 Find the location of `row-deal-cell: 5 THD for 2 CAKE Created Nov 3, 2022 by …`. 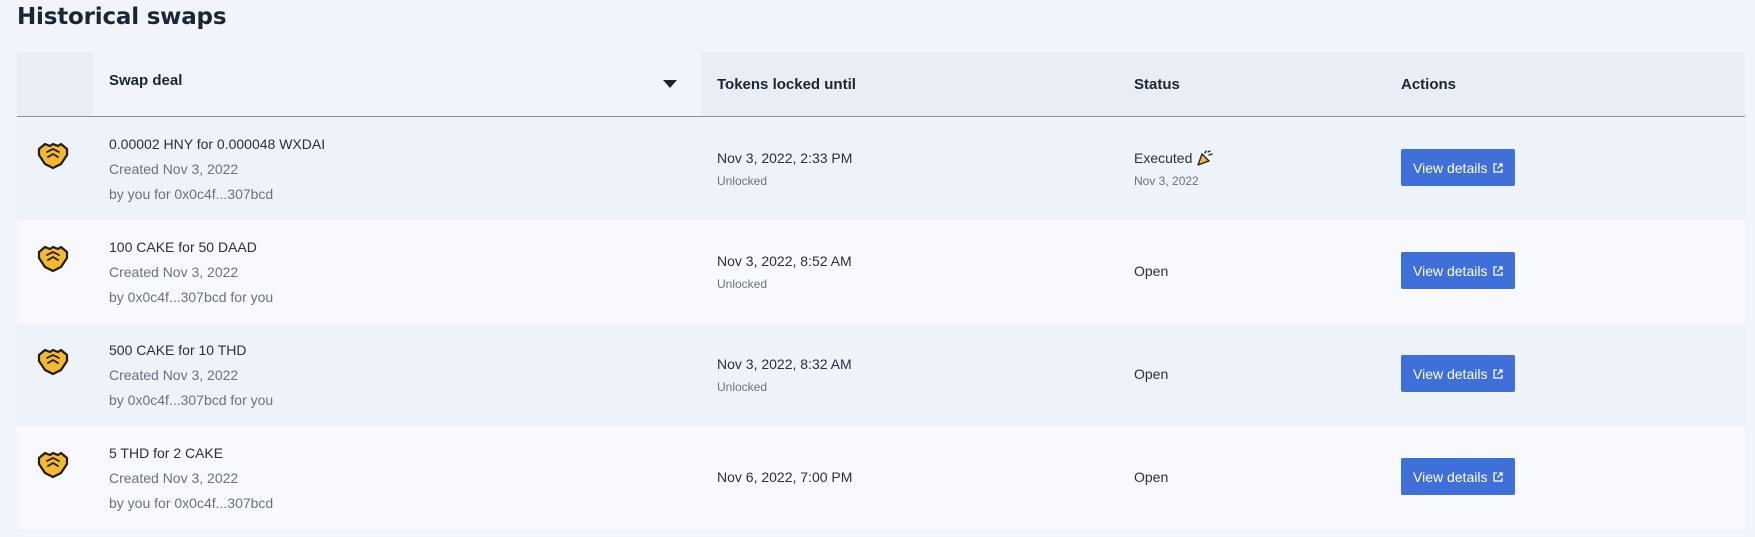

row-deal-cell: 5 THD for 2 CAKE Created Nov 3, 2022 by … is located at coordinates (397, 477).